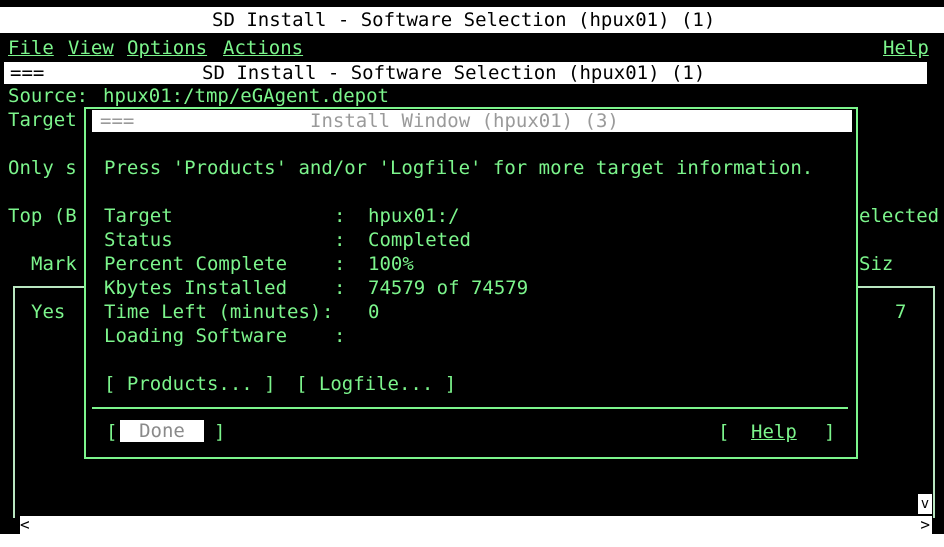 The image size is (944, 547). What do you see at coordinates (774, 432) in the screenshot?
I see `help-button: Help` at bounding box center [774, 432].